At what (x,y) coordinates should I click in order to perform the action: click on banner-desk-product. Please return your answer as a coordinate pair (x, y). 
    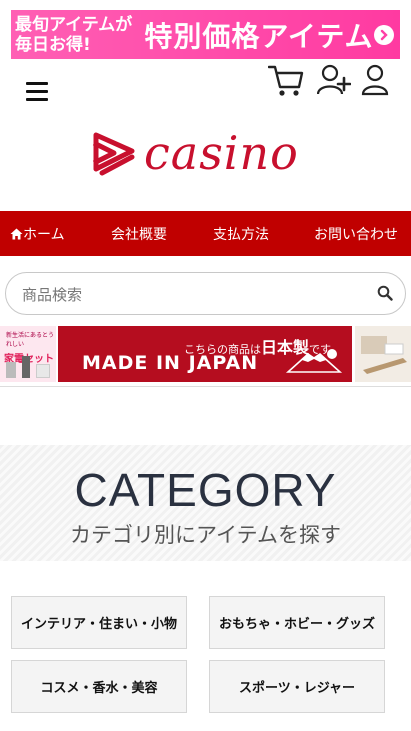
    Looking at the image, I should click on (383, 354).